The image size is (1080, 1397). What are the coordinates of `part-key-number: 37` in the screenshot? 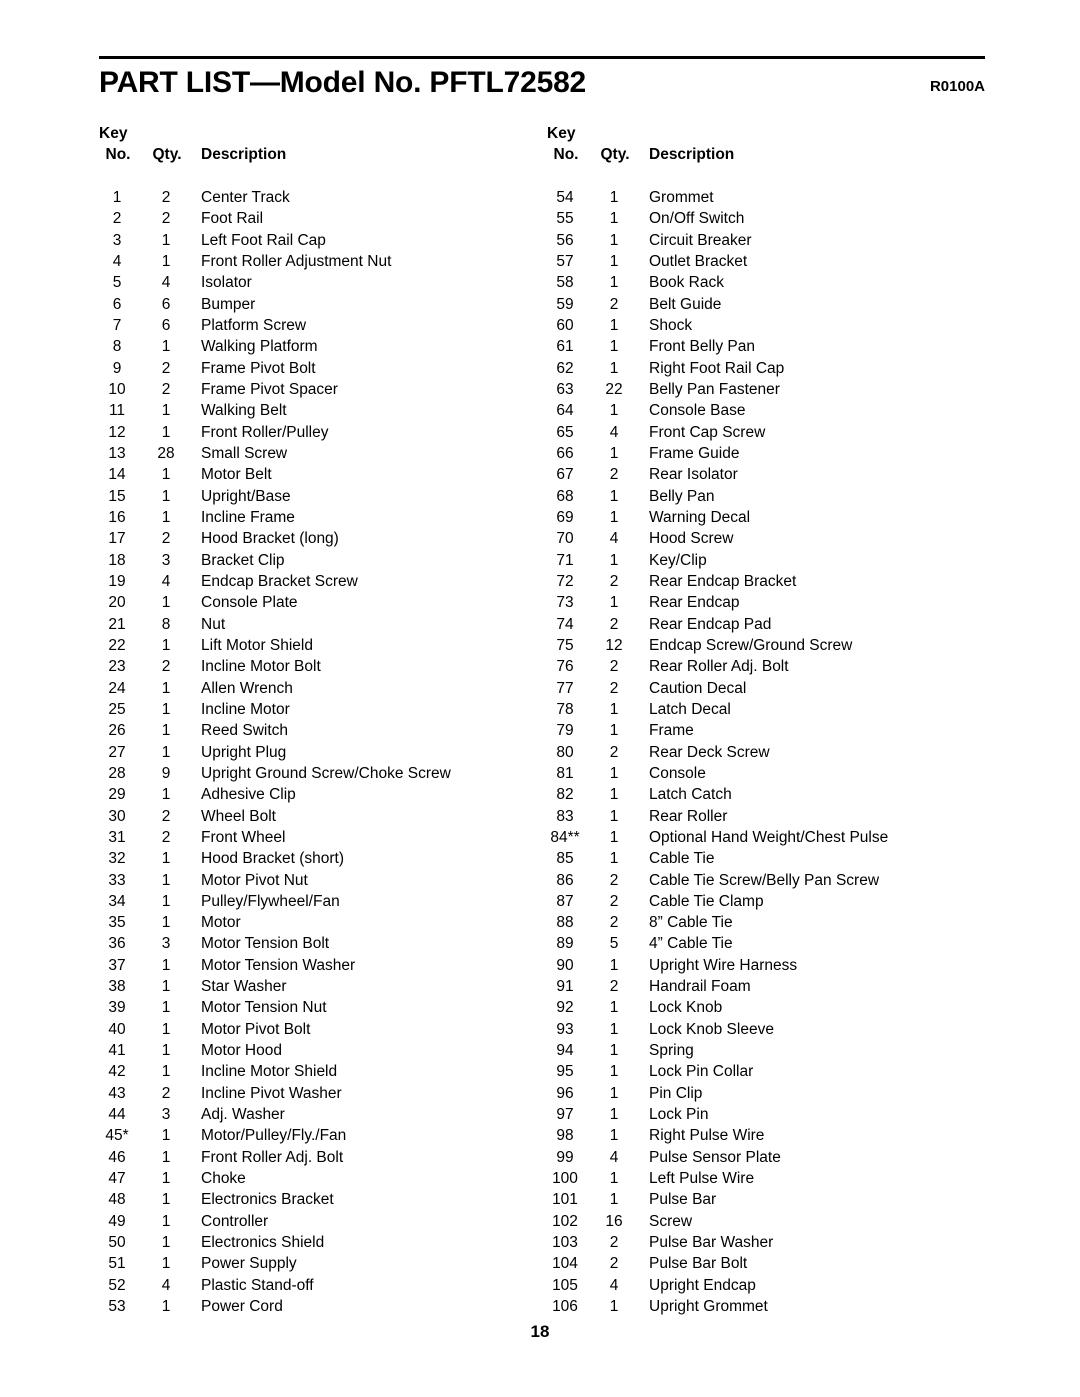 It's located at (117, 965).